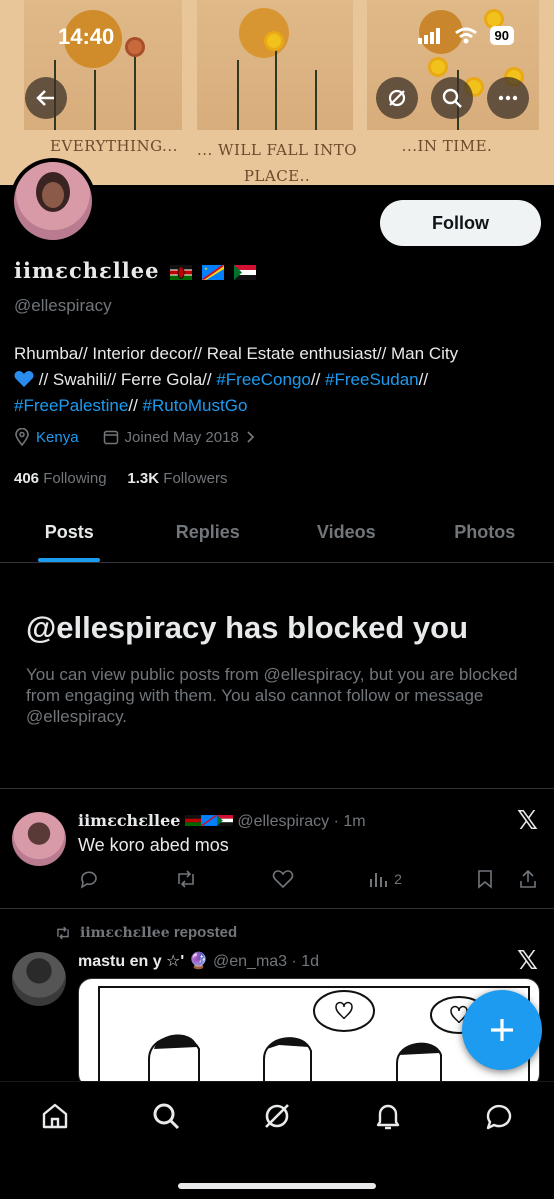 Image resolution: width=554 pixels, height=1199 pixels. Describe the element at coordinates (485, 533) in the screenshot. I see `tab-photos: Photos` at that location.